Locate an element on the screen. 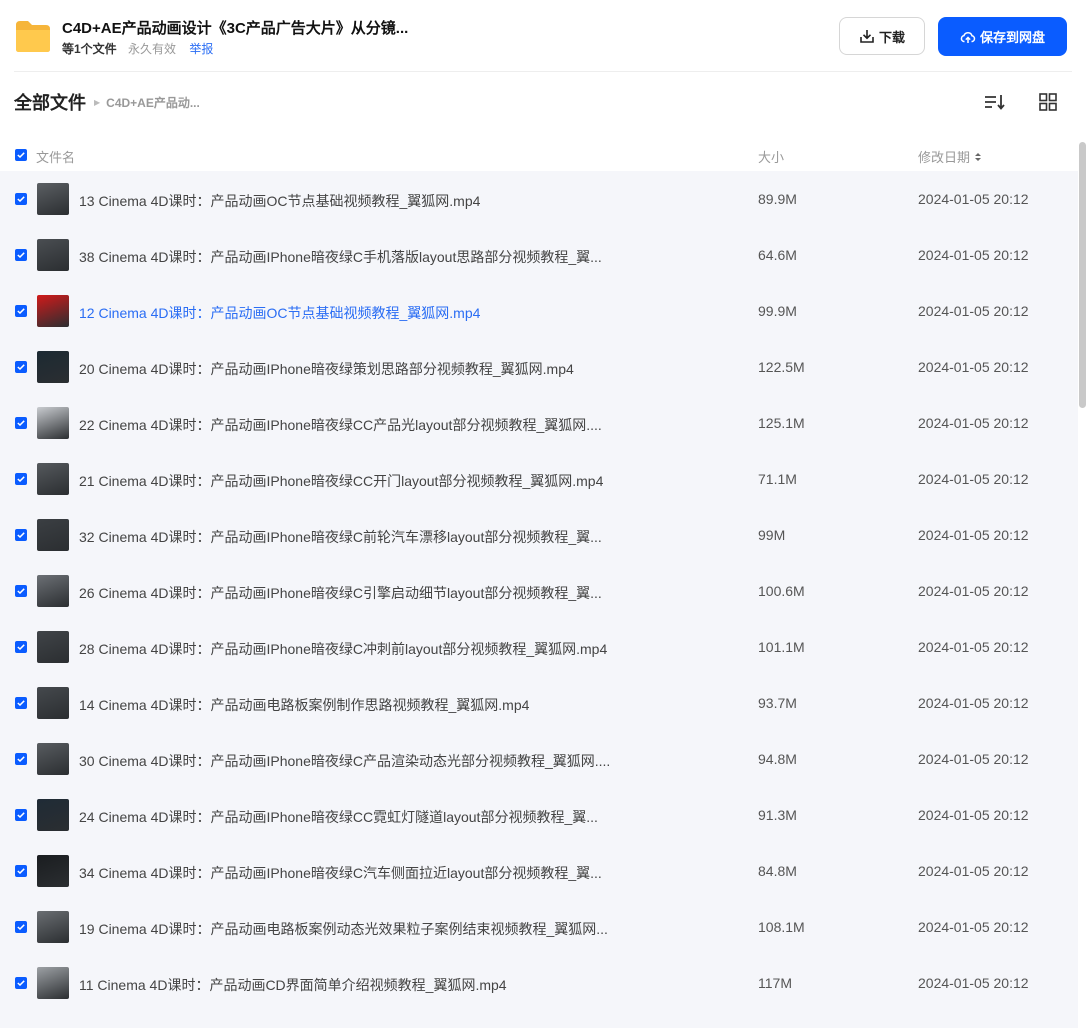 The image size is (1086, 1028). column-date: 修改日期 is located at coordinates (950, 156).